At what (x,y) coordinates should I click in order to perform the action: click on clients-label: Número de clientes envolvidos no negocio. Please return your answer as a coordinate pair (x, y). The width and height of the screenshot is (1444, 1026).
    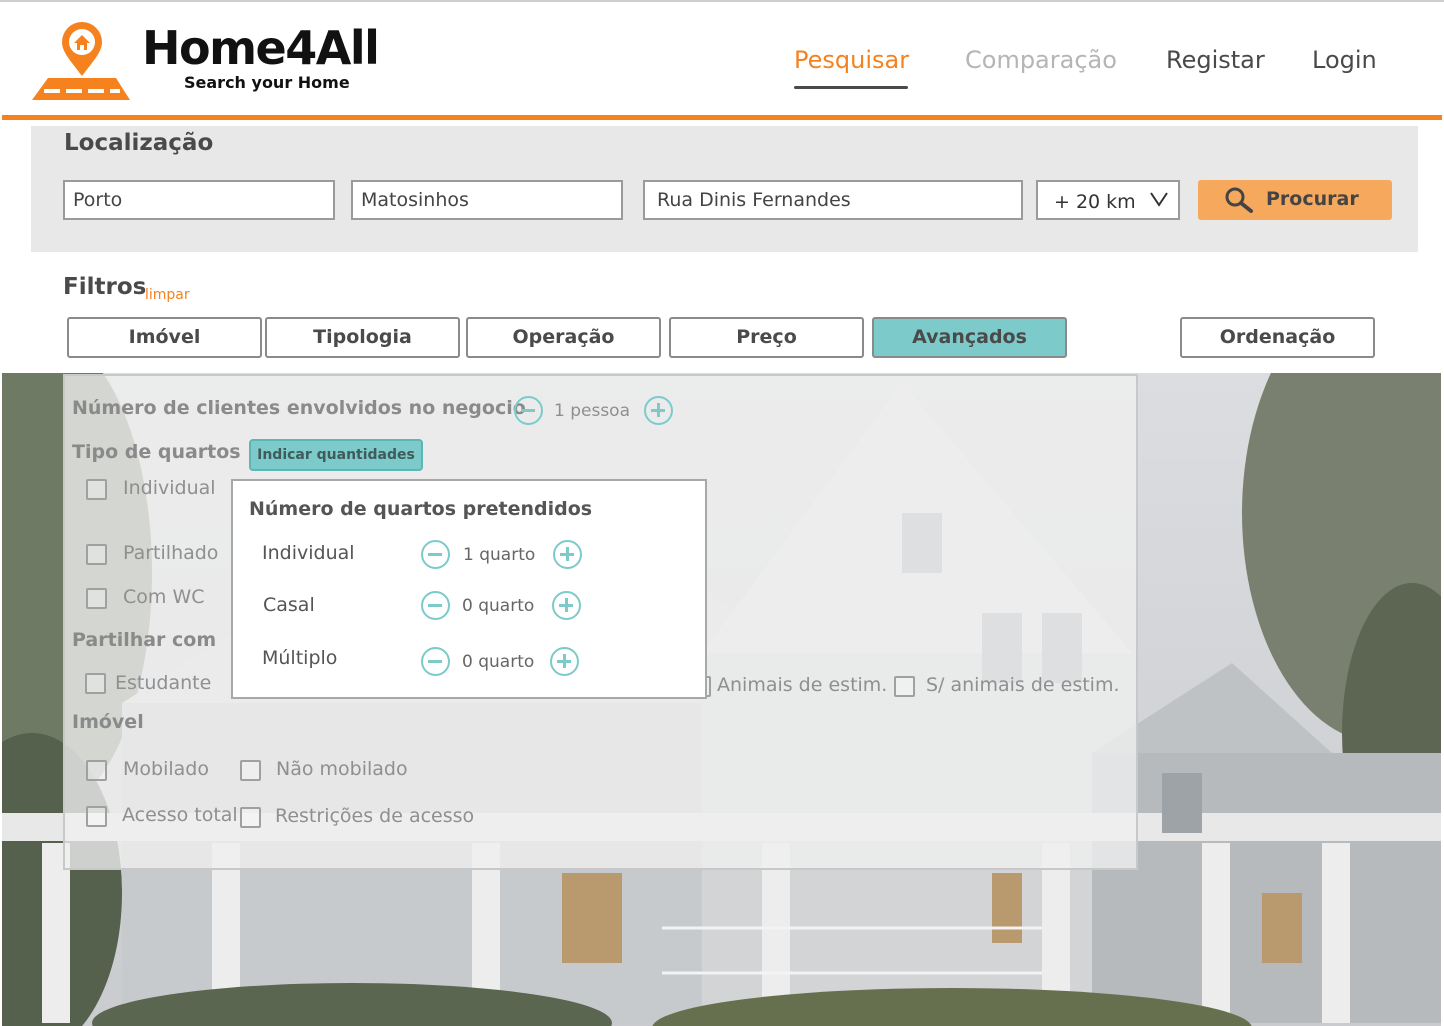
    Looking at the image, I should click on (299, 408).